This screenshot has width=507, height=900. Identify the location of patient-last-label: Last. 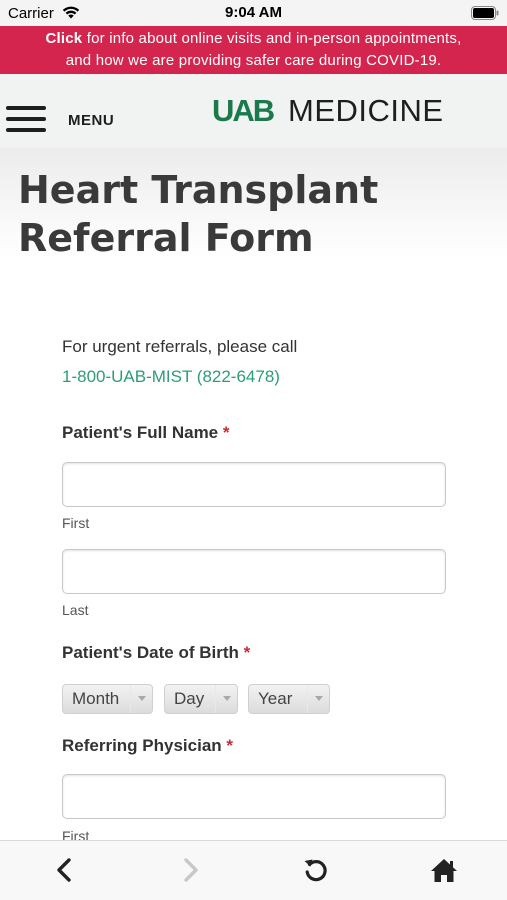
(75, 610).